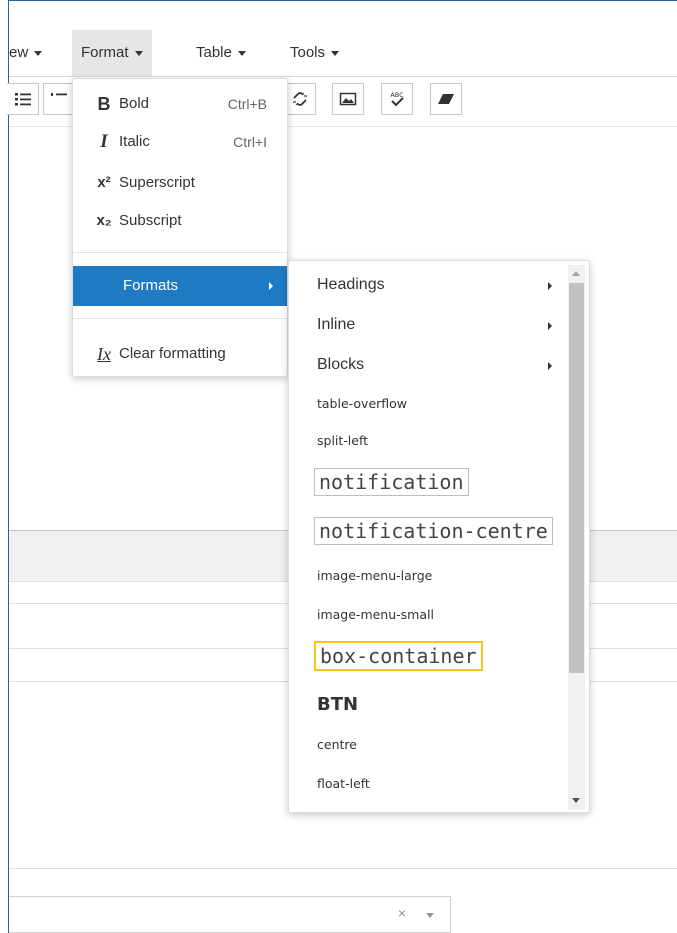  I want to click on menu-item-subscript: x₂ Subscript, so click(180, 221).